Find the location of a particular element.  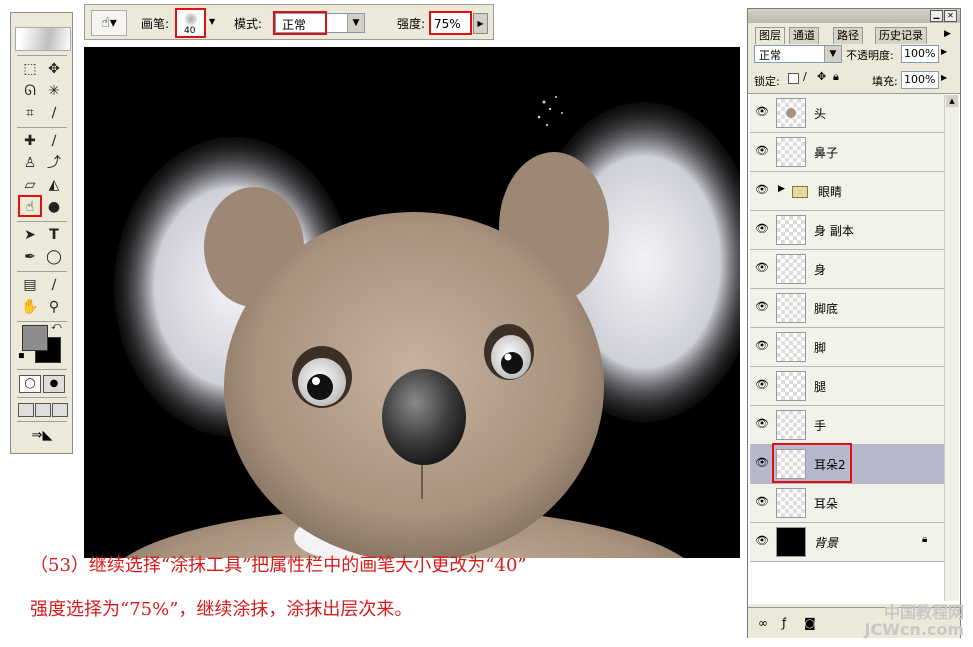

brush-icon: ∕ is located at coordinates (54, 141).